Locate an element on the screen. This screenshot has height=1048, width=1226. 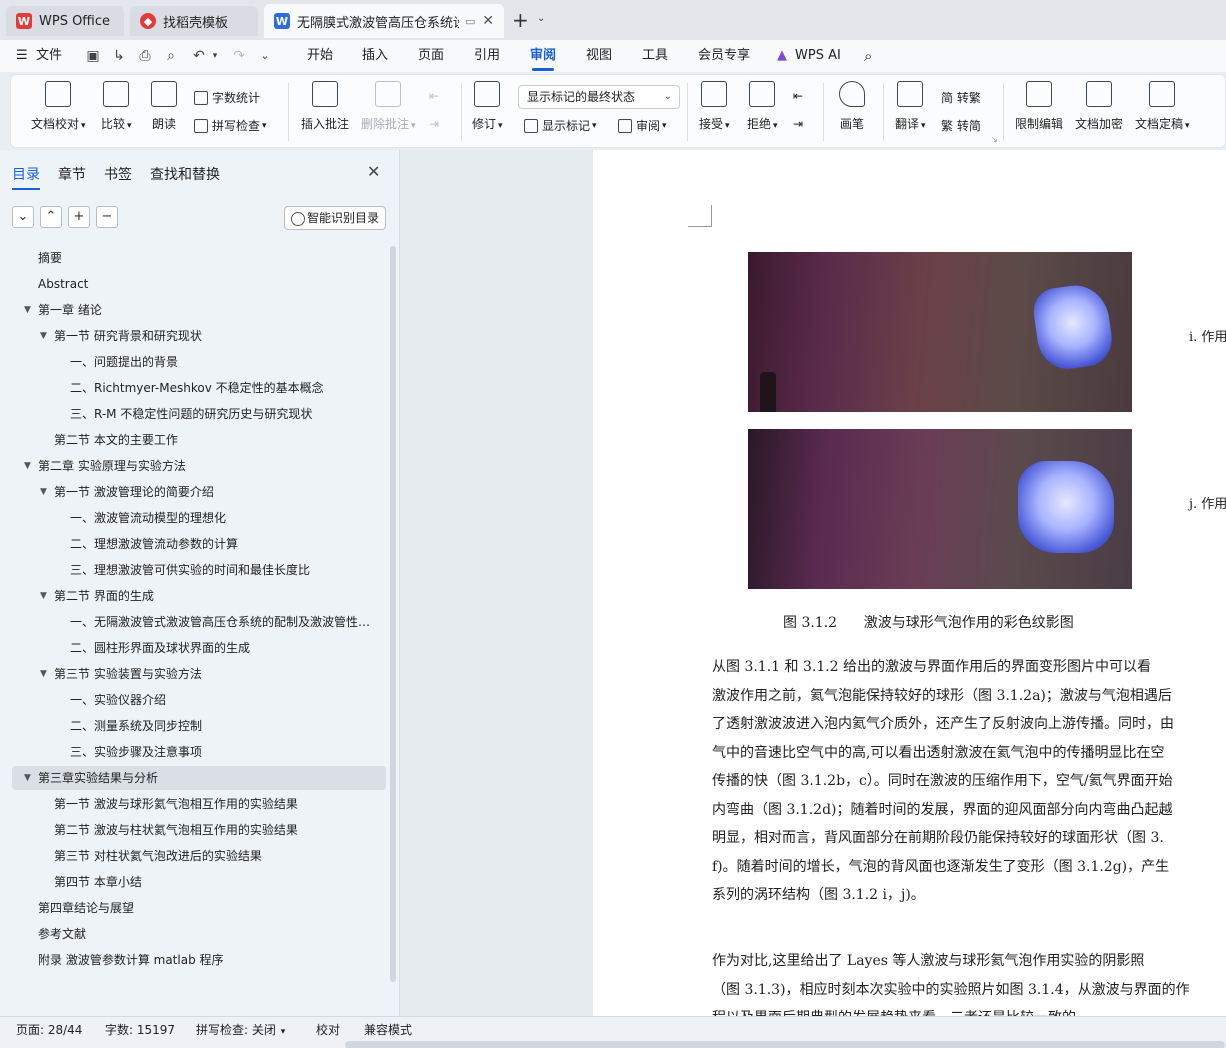
menu-home: 开始 is located at coordinates (320, 56).